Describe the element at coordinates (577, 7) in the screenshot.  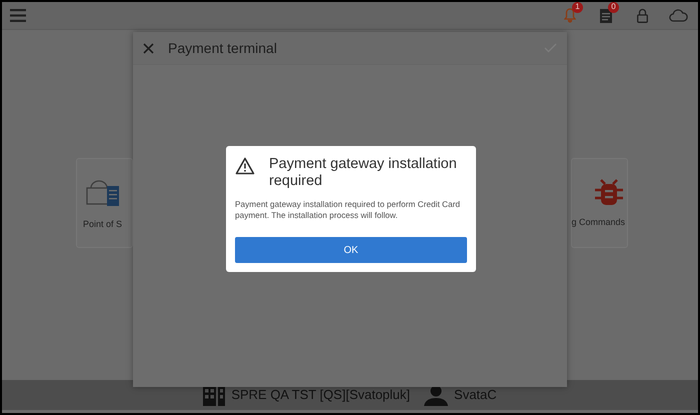
I see `notification-badge: 1` at that location.